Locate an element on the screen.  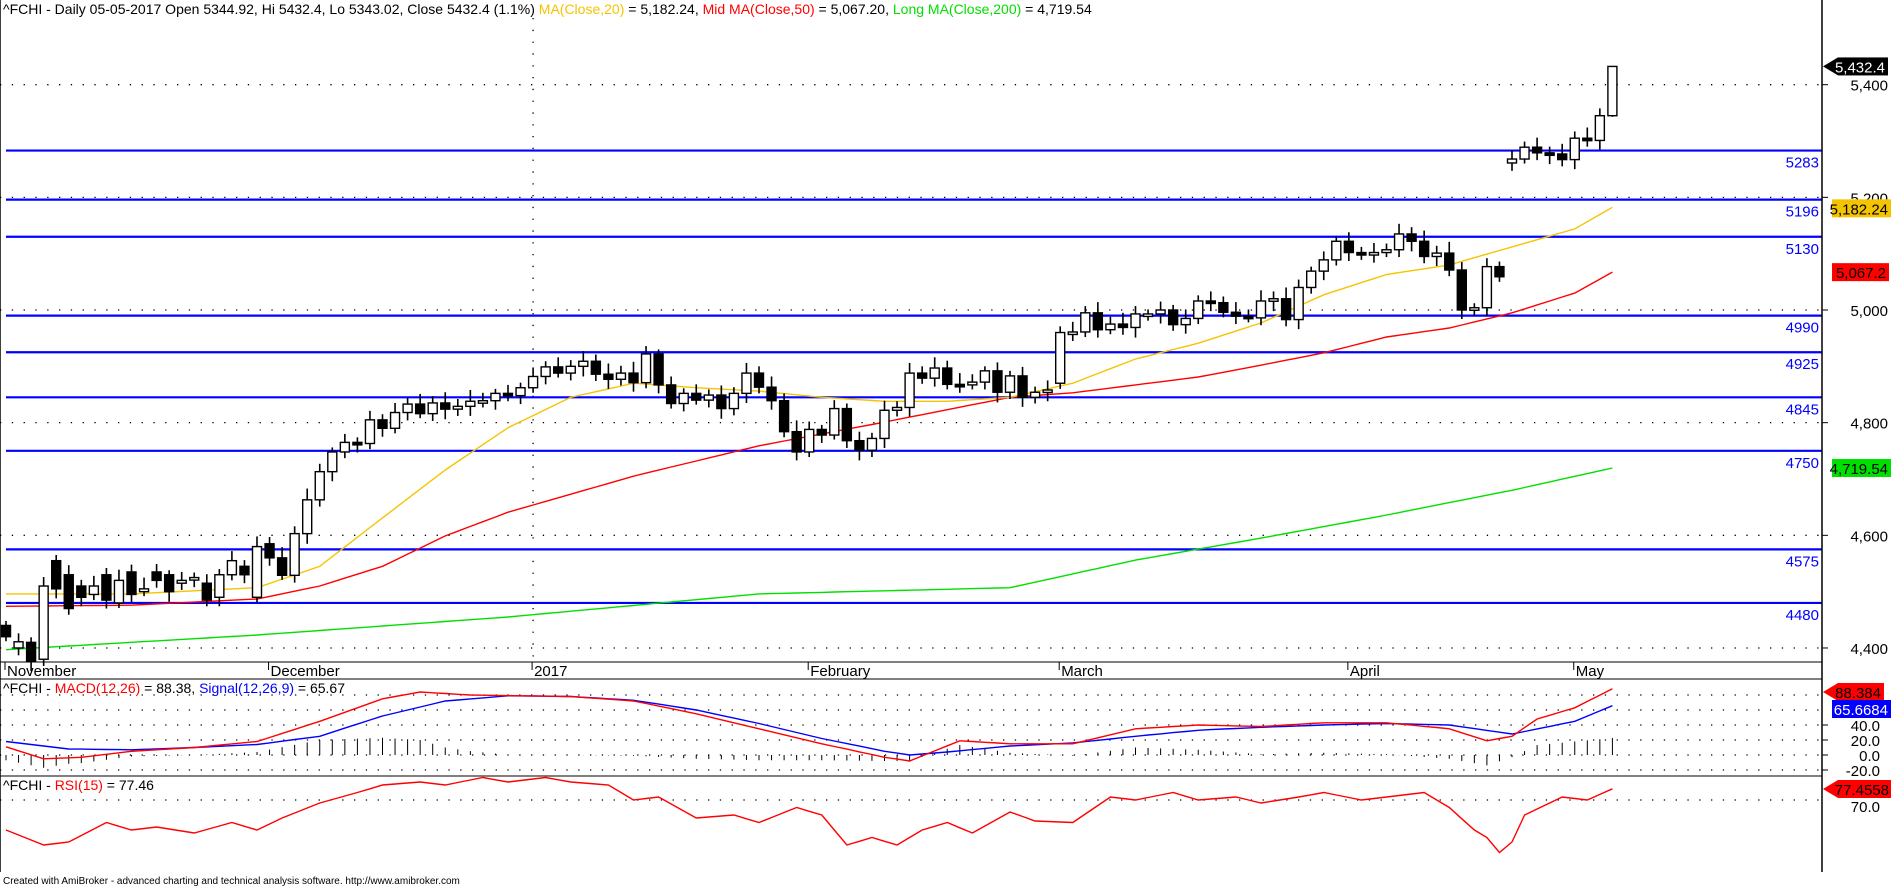
tag-label: 88.384 is located at coordinates (1858, 693).